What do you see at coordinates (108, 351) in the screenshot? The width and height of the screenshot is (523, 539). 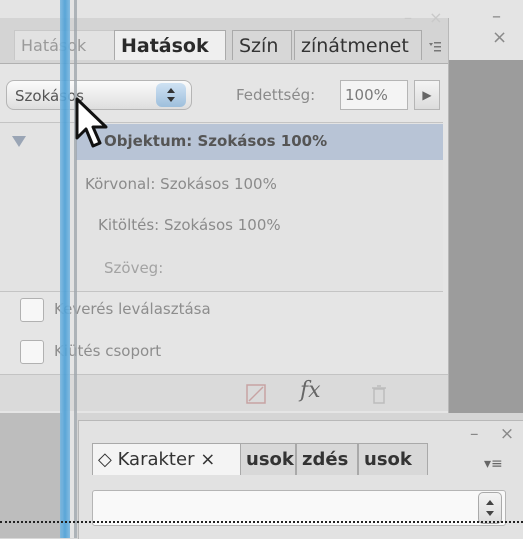 I see `knockout-group-label: Kiütés csoport` at bounding box center [108, 351].